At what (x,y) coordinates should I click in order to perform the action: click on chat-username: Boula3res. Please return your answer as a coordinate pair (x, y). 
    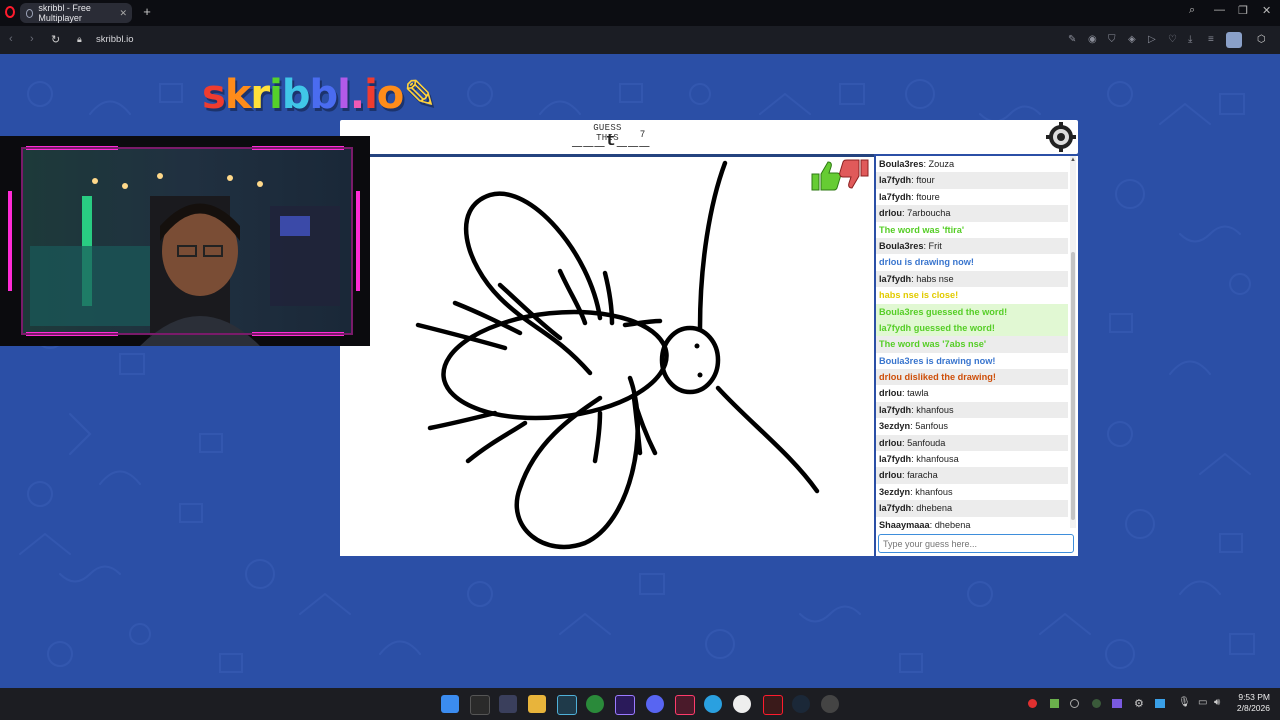
    Looking at the image, I should click on (901, 164).